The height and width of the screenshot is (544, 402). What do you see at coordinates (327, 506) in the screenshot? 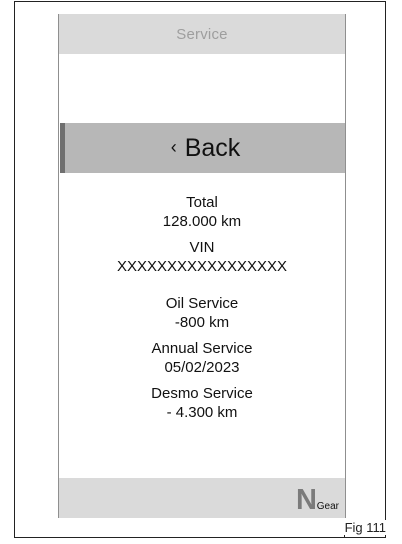
I see `gear-label: Gear` at bounding box center [327, 506].